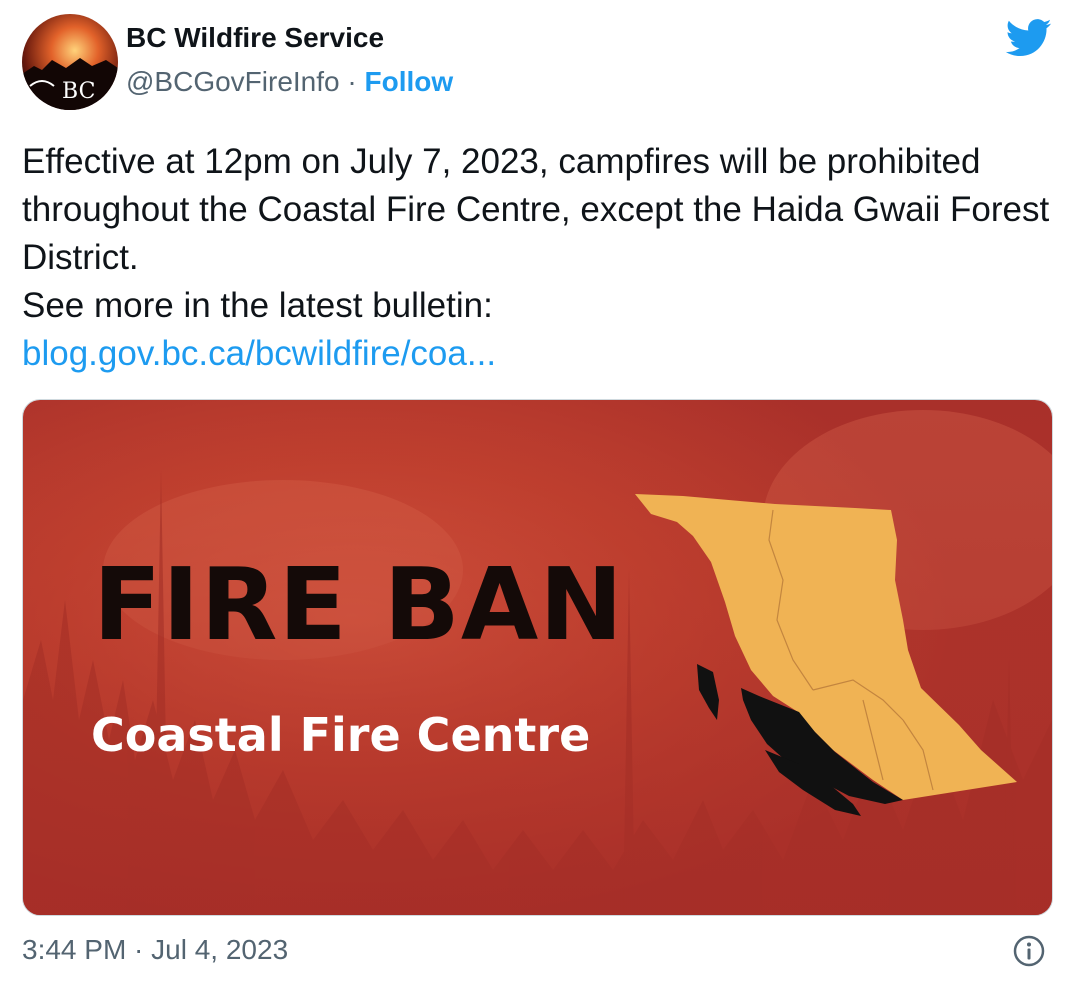  I want to click on avatar: BC, so click(70, 62).